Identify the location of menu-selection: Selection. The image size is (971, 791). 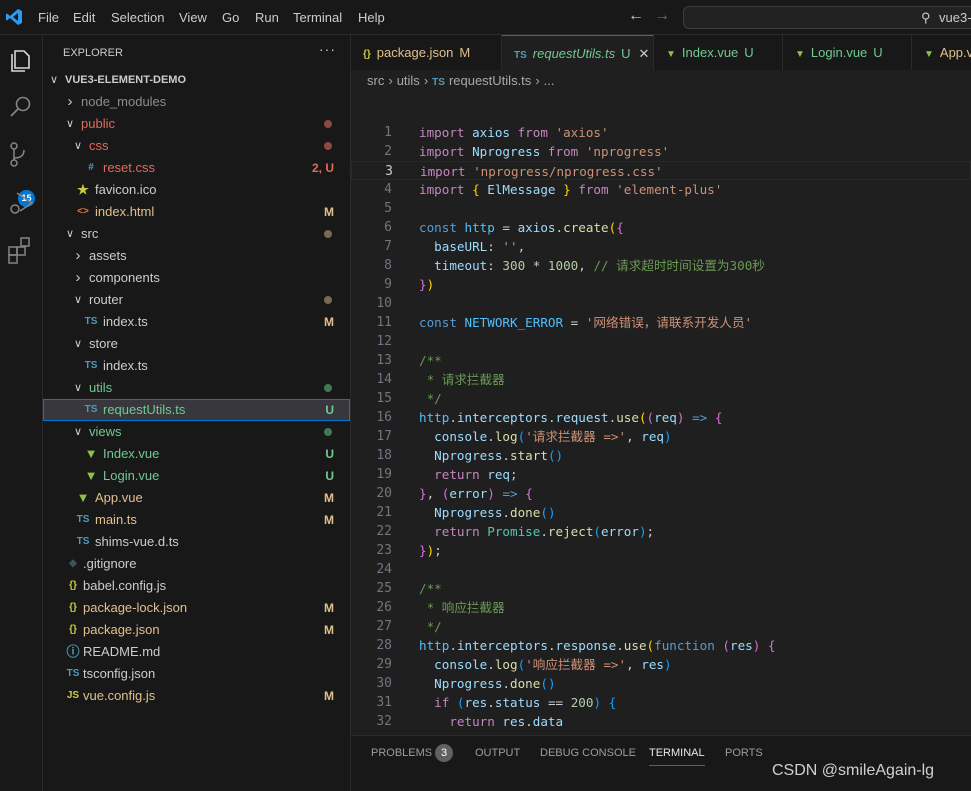
(137, 17).